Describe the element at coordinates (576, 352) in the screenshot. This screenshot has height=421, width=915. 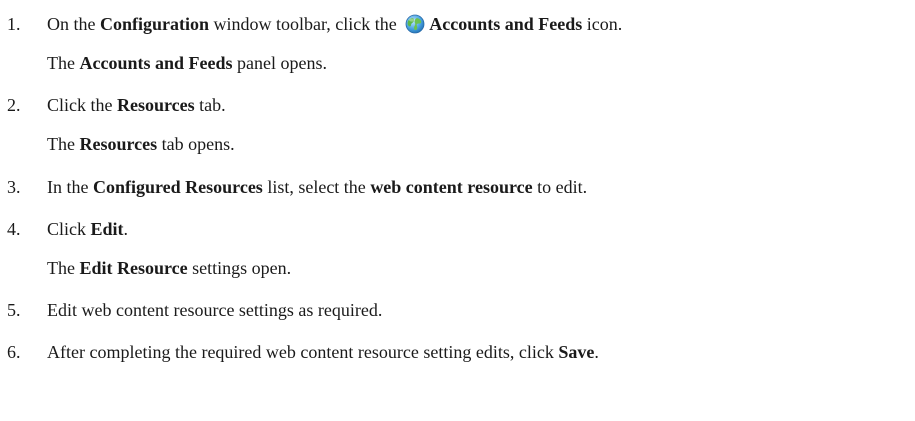
I see `ui-term: Save` at that location.